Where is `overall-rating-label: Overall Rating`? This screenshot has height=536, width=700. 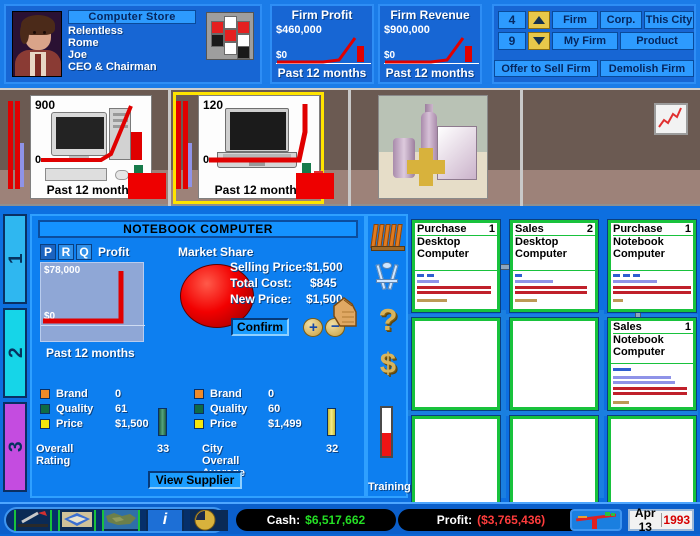
overall-rating-label: Overall Rating is located at coordinates (55, 455).